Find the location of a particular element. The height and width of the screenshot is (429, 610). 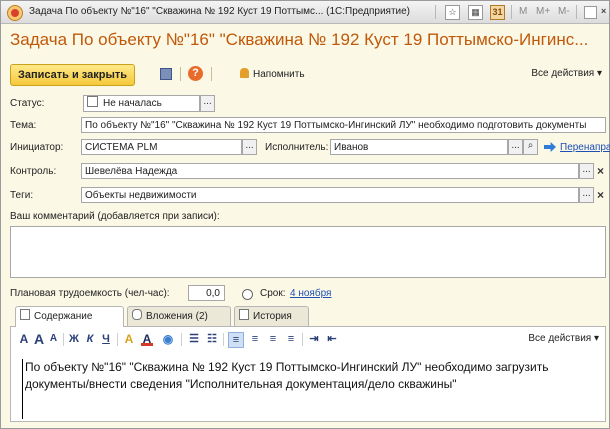

executor-label: Исполнитель: is located at coordinates (297, 147).